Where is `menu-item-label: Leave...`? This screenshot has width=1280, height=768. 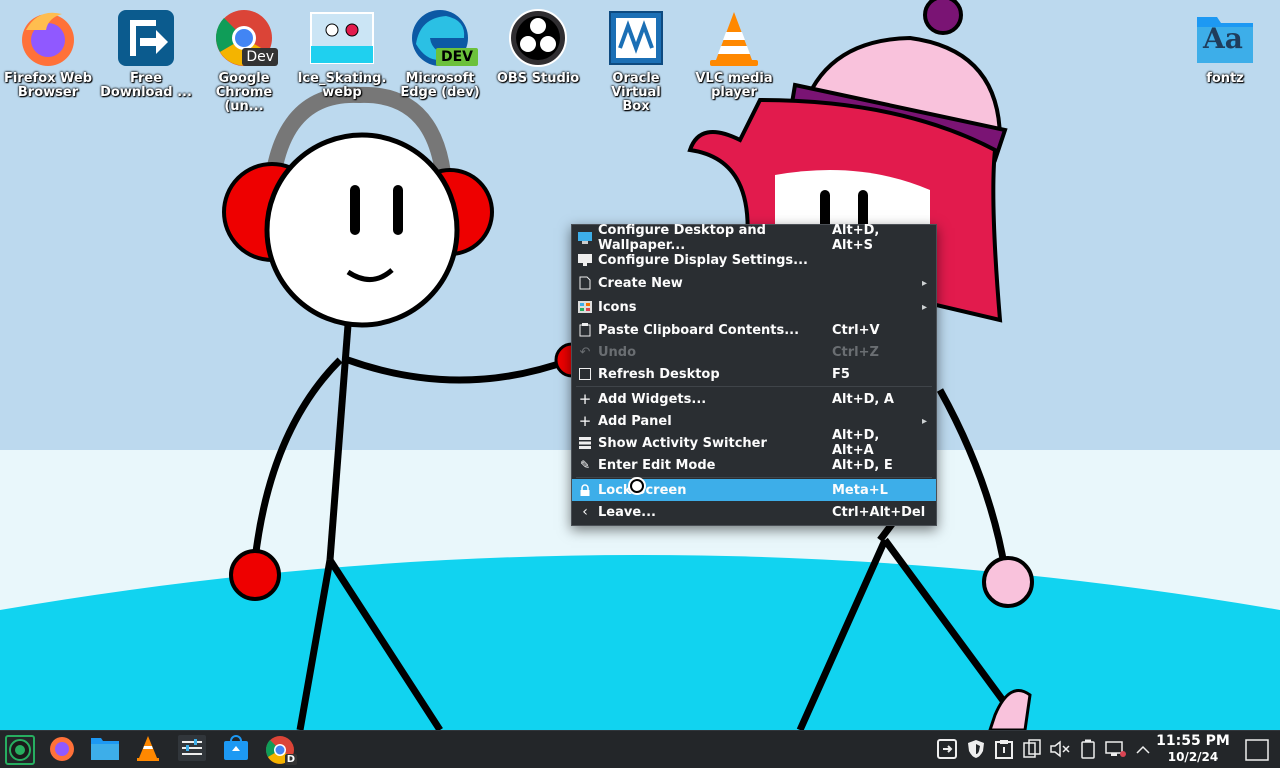
menu-item-label: Leave... is located at coordinates (627, 512).